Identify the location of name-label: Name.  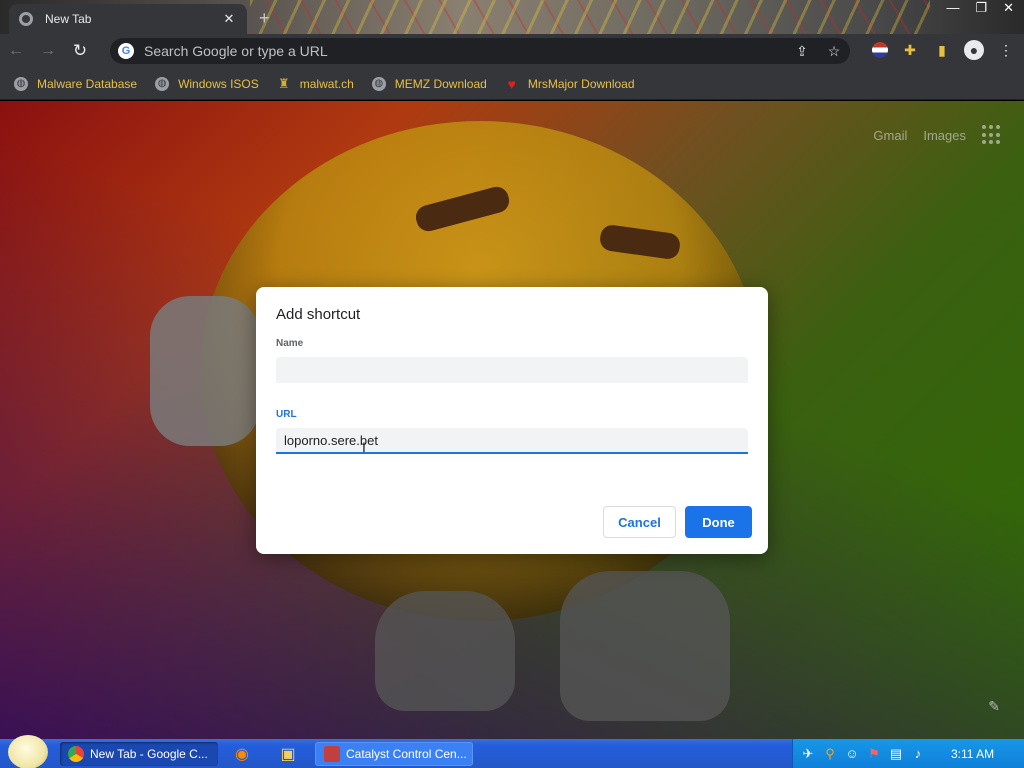
(290, 343).